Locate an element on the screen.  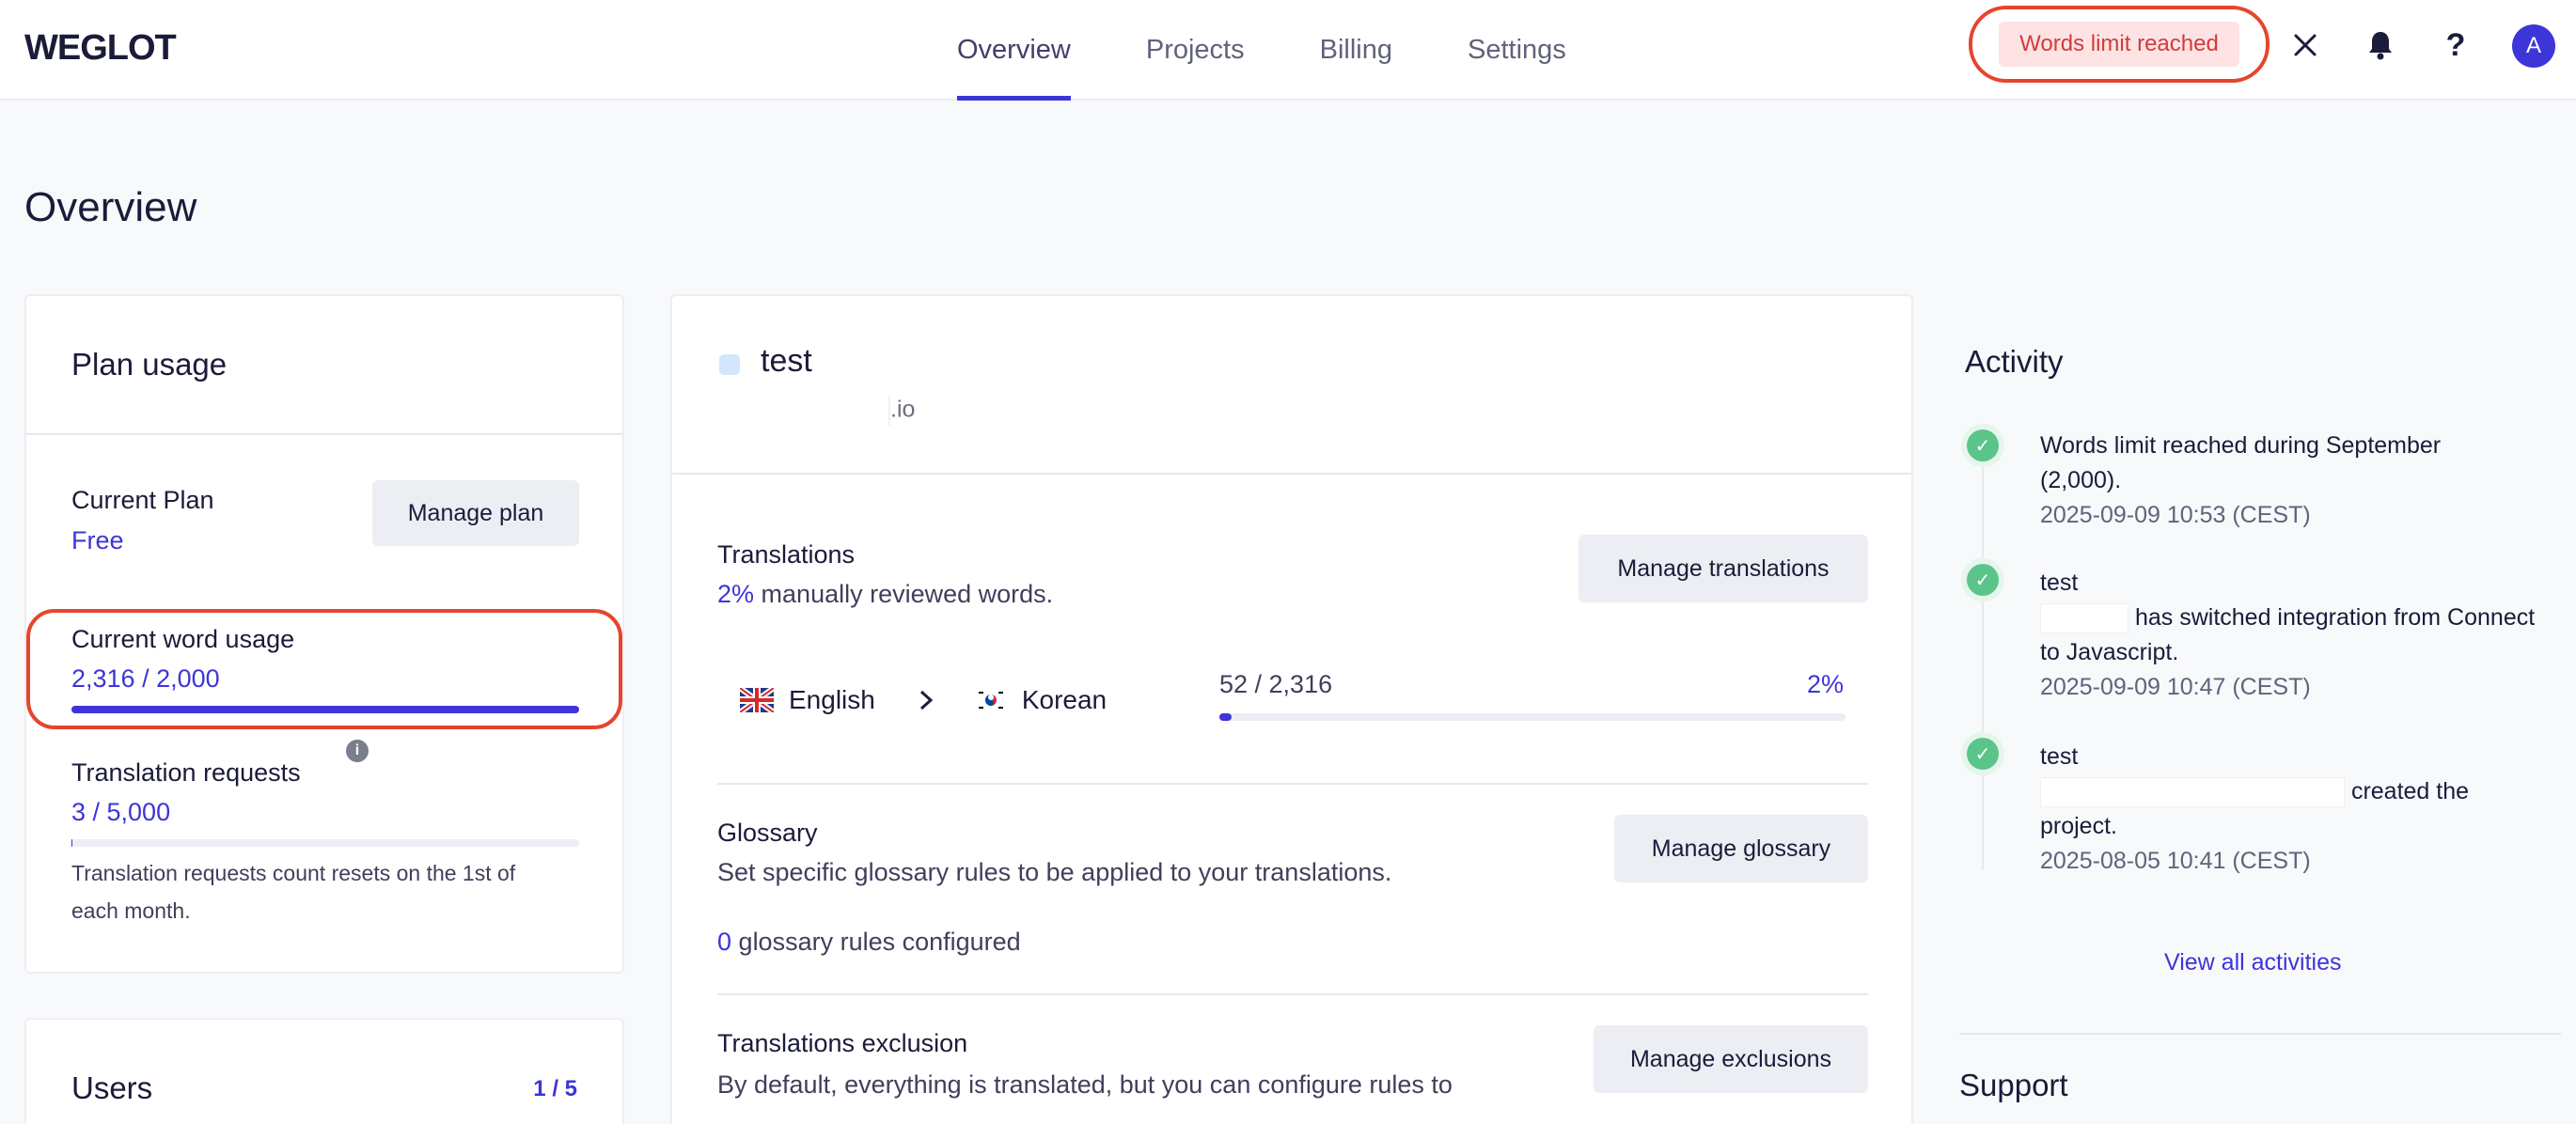
project-name: test is located at coordinates (787, 361).